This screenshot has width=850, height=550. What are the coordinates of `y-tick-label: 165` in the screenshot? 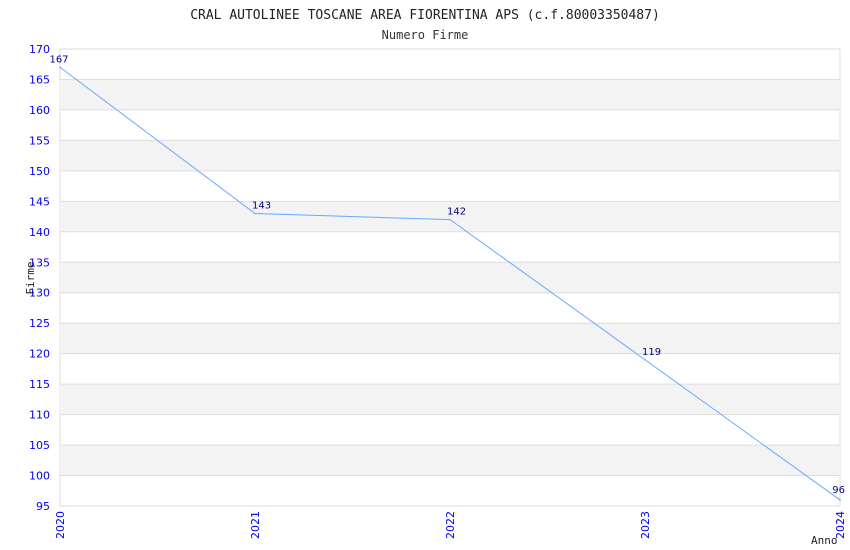 It's located at (39, 79).